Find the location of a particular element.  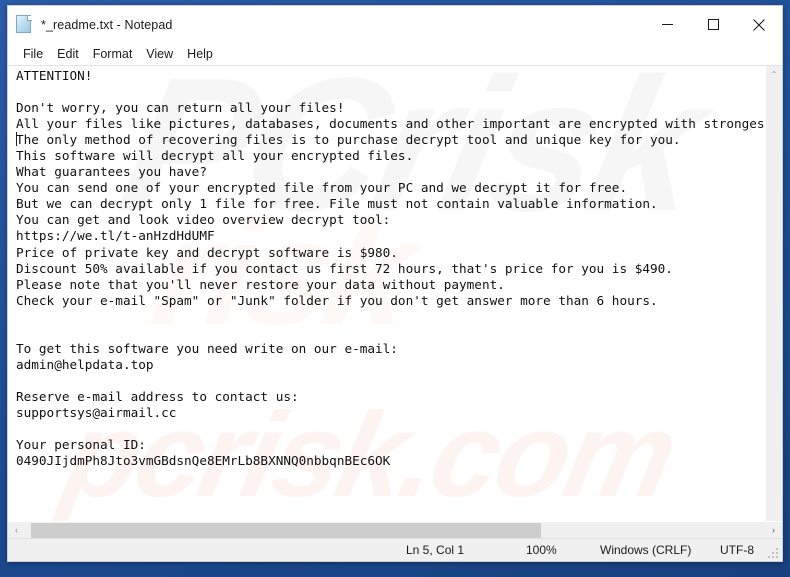

minimize-icon is located at coordinates (667, 24).